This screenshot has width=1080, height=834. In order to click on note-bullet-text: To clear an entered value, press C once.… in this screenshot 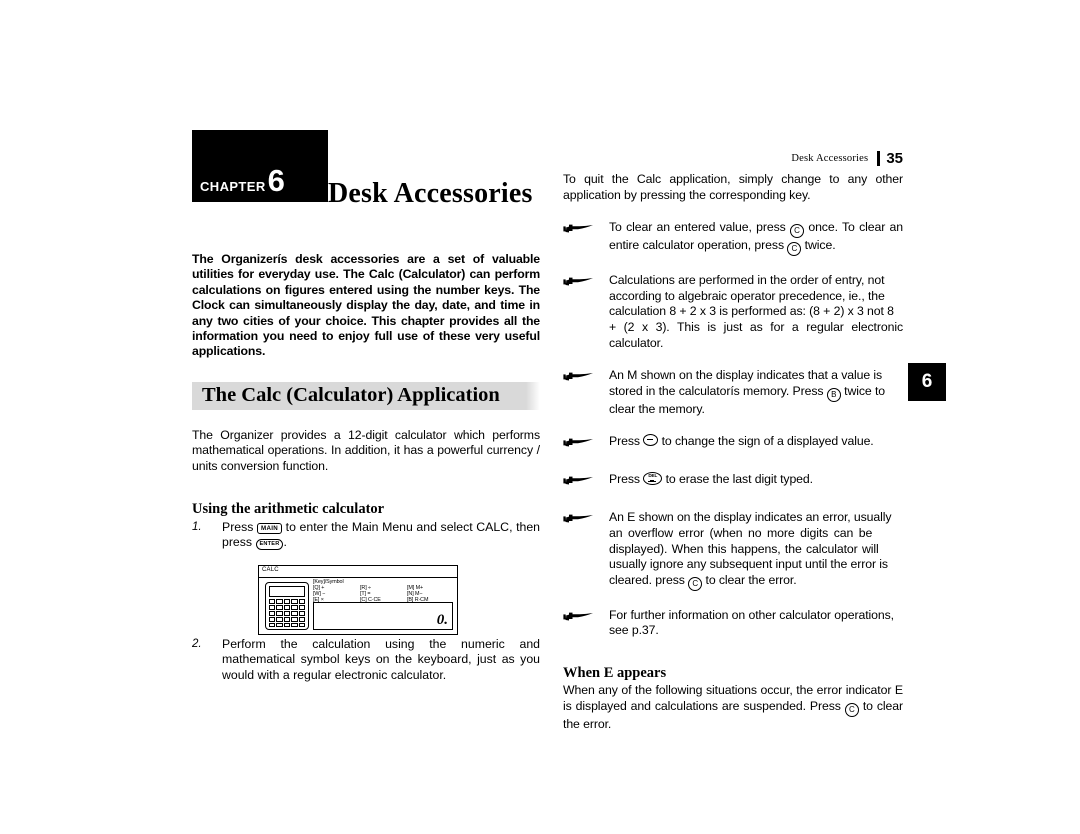, I will do `click(756, 238)`.